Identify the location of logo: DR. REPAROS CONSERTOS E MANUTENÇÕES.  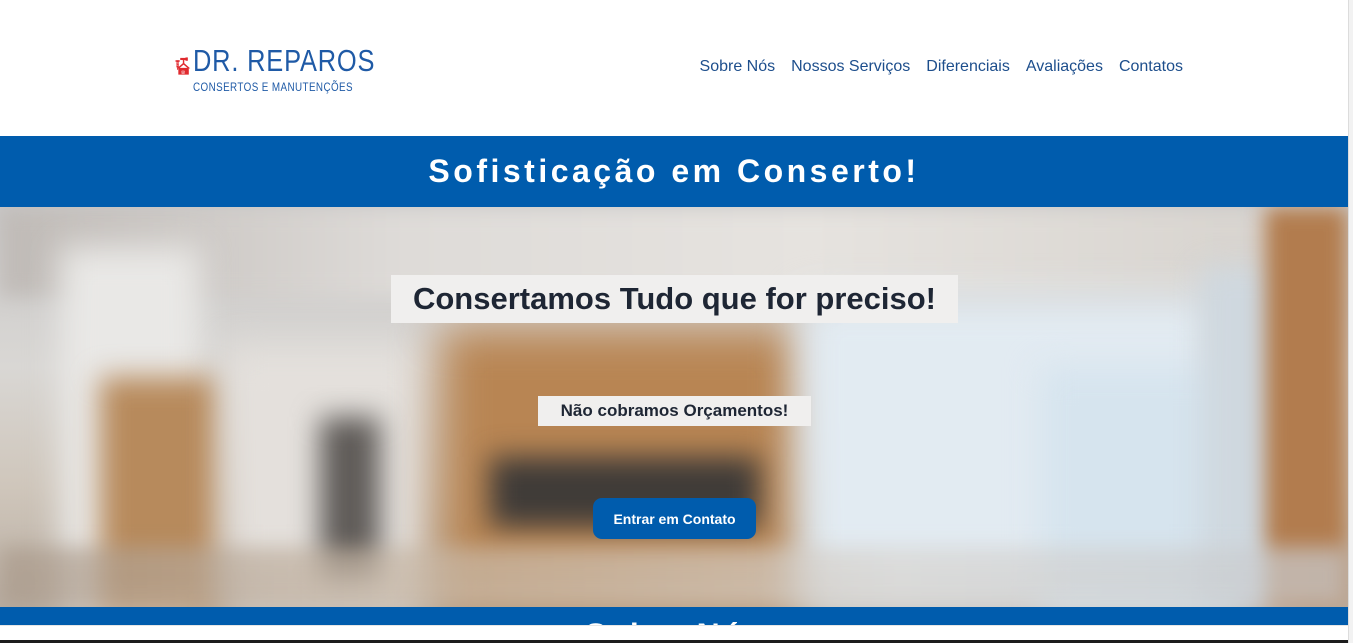
(295, 67).